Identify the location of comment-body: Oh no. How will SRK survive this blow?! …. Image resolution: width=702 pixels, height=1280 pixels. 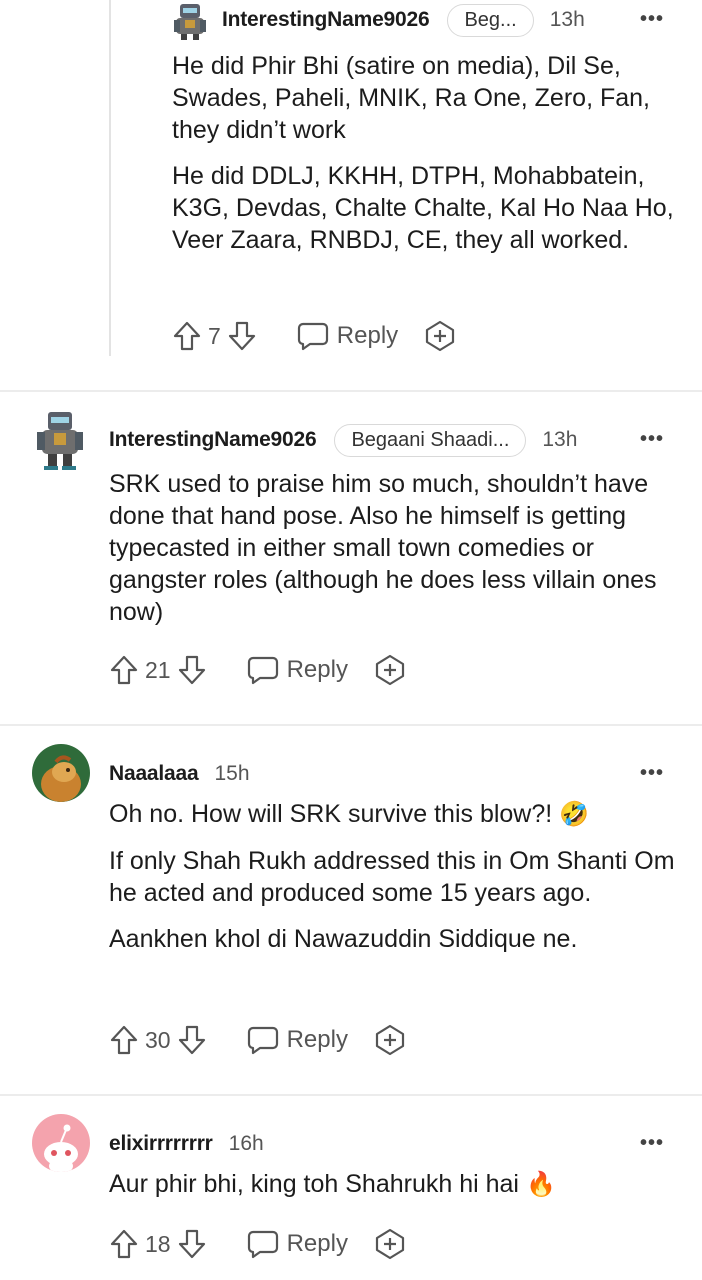
(394, 883).